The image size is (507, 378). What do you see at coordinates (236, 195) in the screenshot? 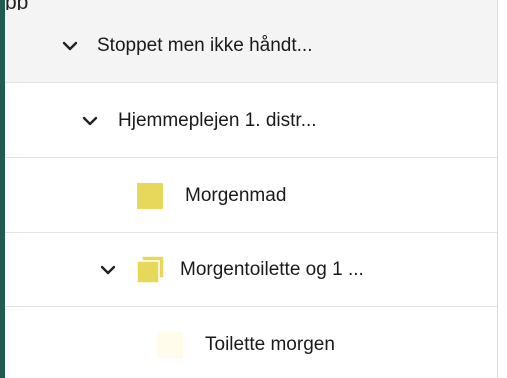
I see `tree-row-label: Morgenmad` at bounding box center [236, 195].